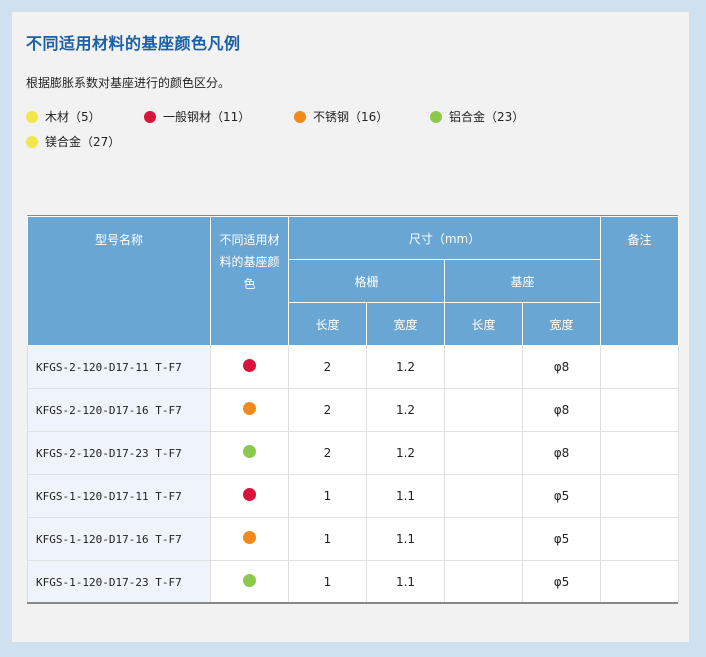 The width and height of the screenshot is (706, 657). I want to click on model-cell: KFGS-2-120-D17-16 T-F7, so click(119, 410).